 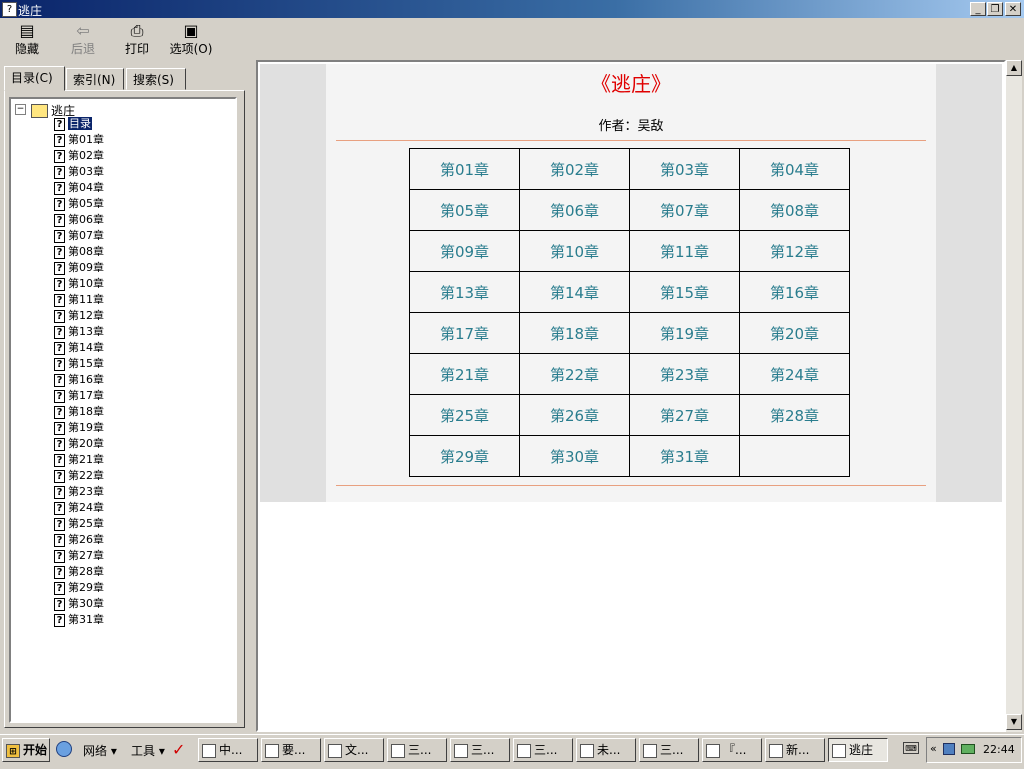 What do you see at coordinates (79, 604) in the screenshot?
I see `tree-item: ? 第30章` at bounding box center [79, 604].